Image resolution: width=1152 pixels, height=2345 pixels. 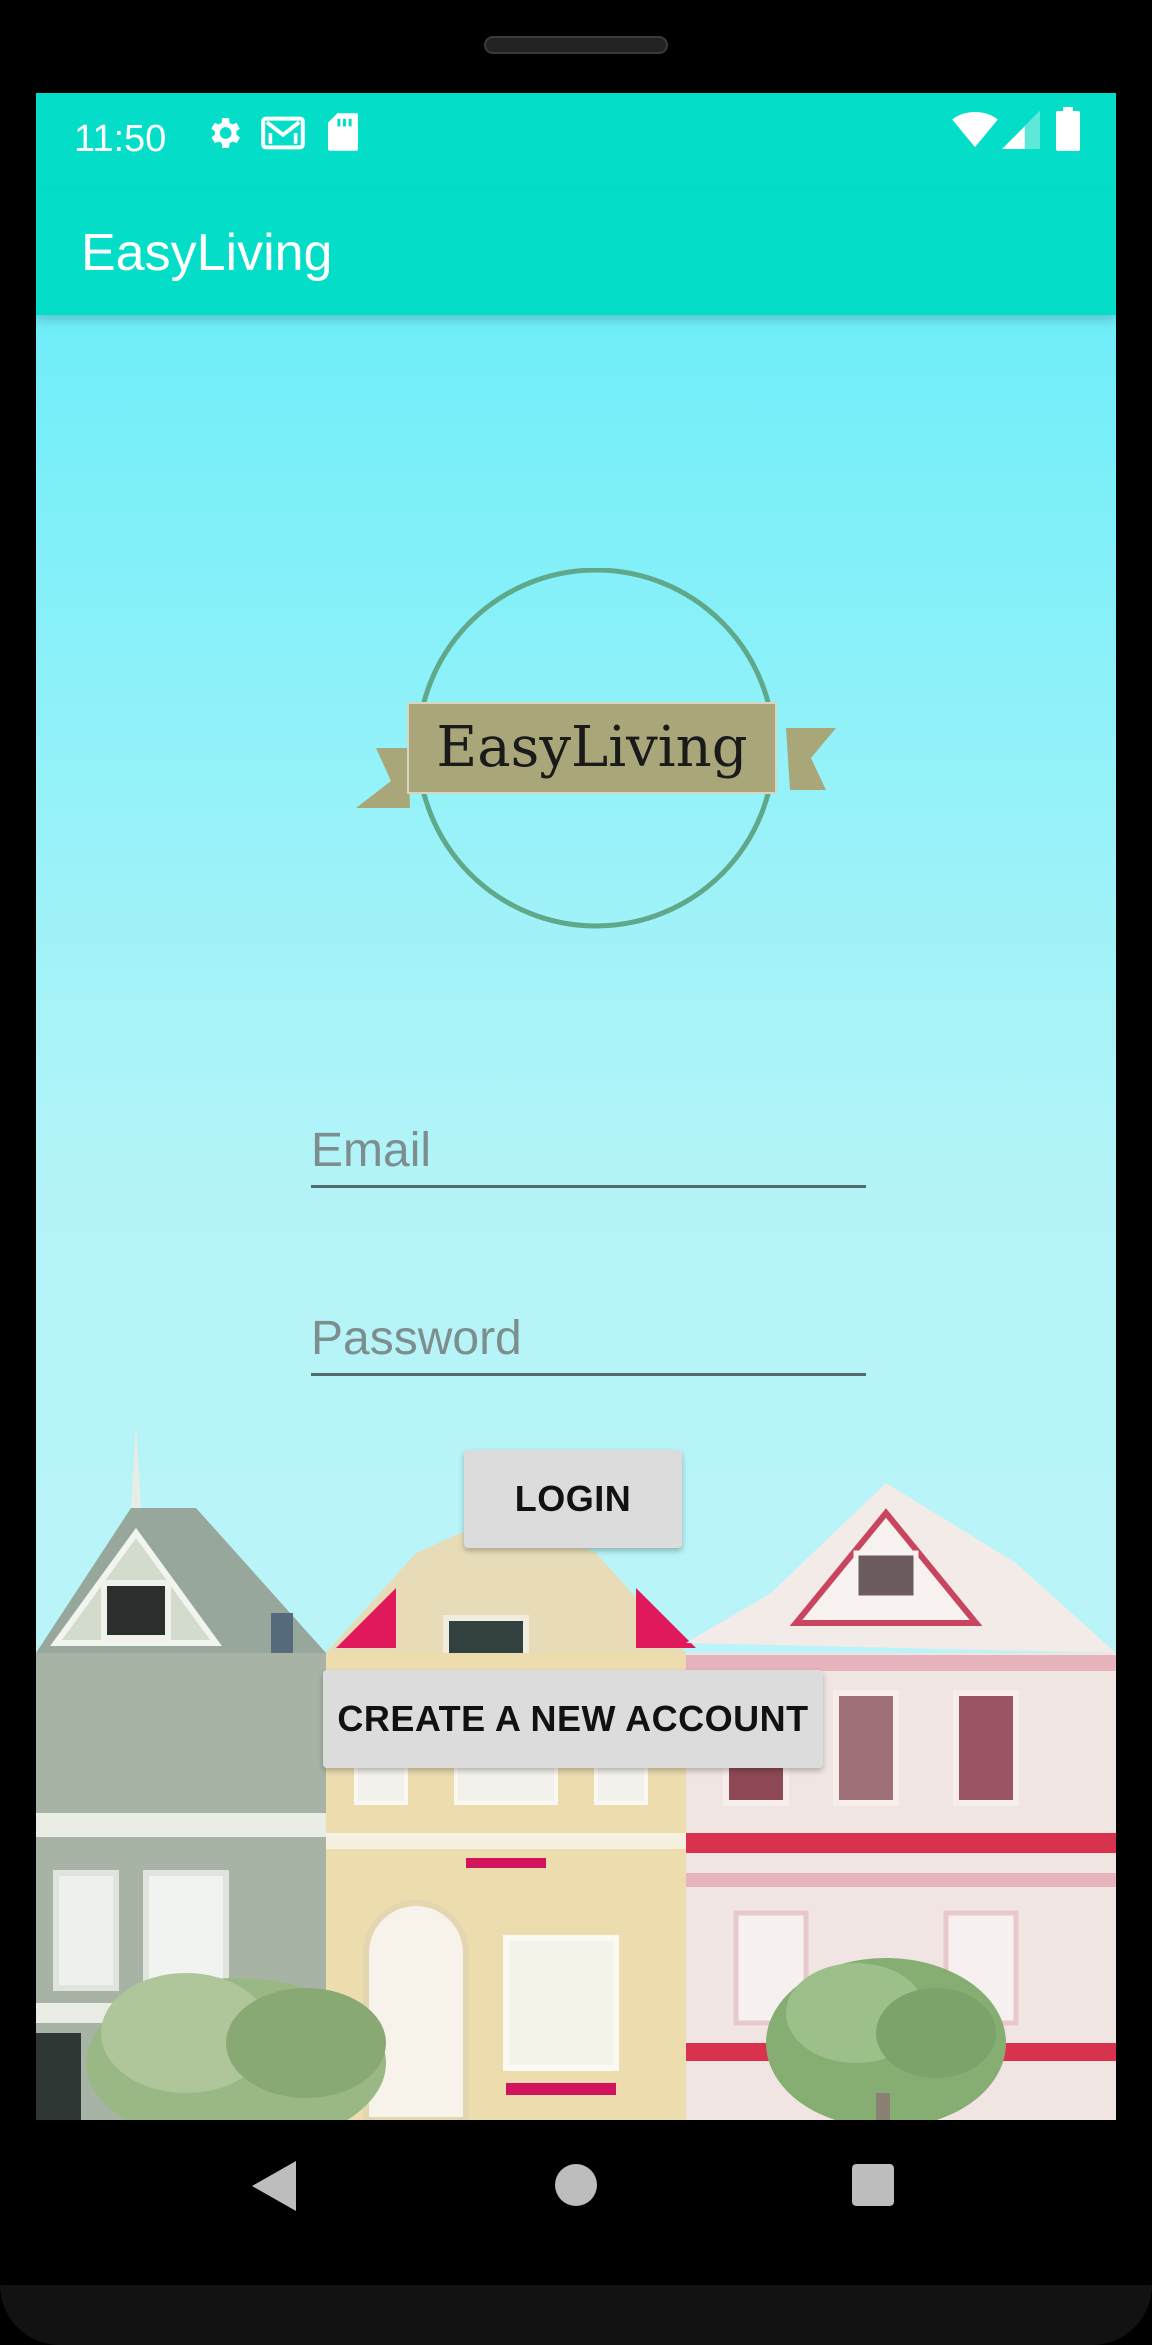 I want to click on wifi-icon, so click(x=975, y=132).